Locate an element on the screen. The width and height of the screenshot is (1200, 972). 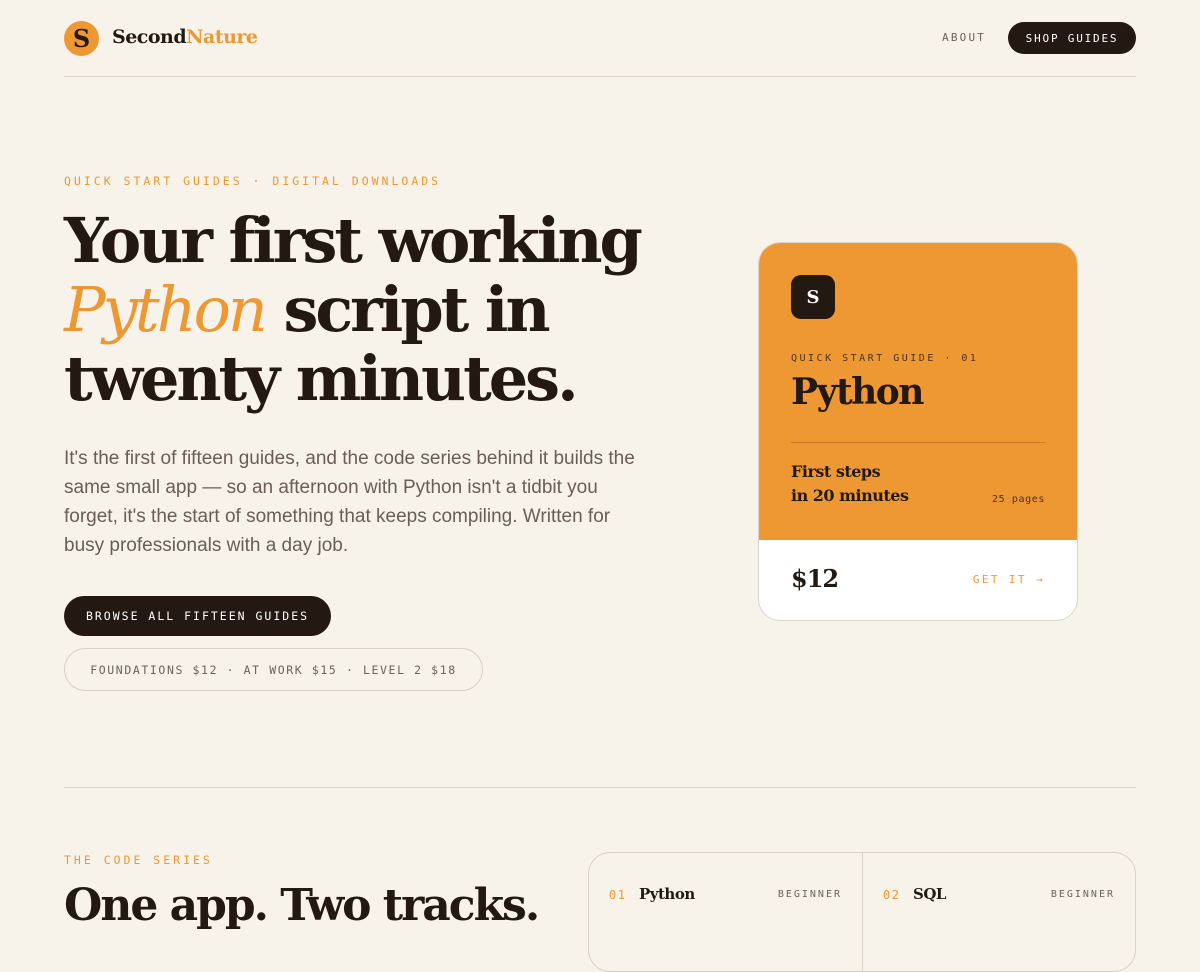
card-subtitle-line-2: in 20 minutes is located at coordinates (850, 495).